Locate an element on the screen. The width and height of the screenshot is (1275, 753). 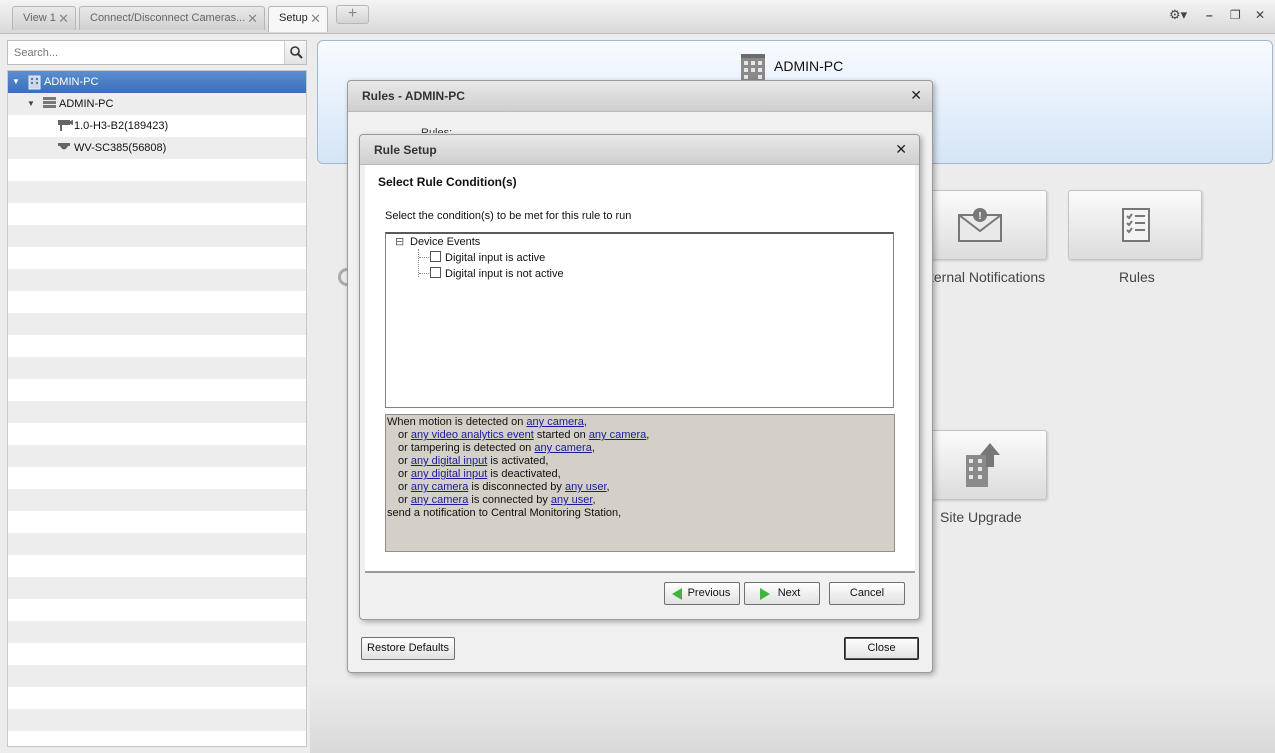
arrow-right-icon is located at coordinates (765, 594).